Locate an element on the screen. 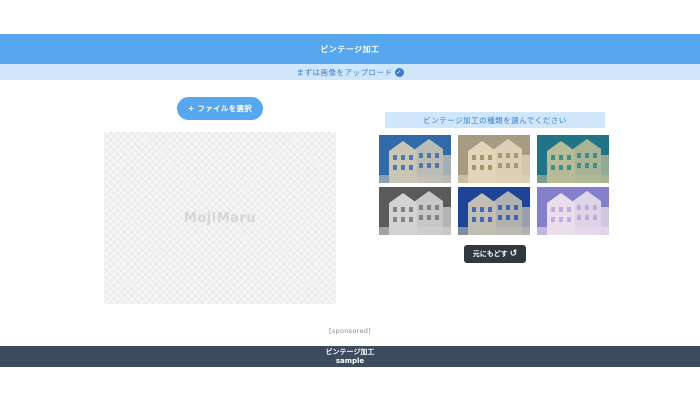  image-preview-area: MojiMaru is located at coordinates (220, 218).